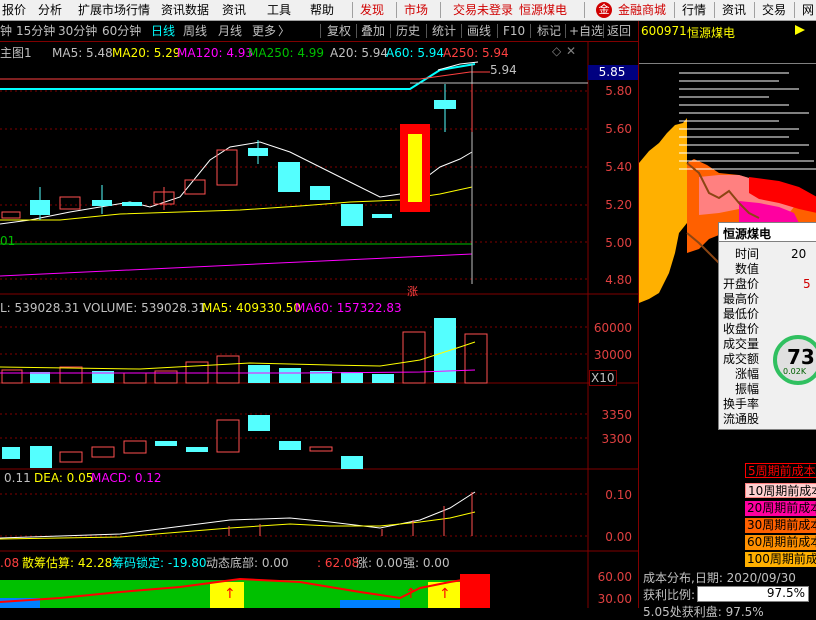 The width and height of the screenshot is (816, 620). Describe the element at coordinates (619, 31) in the screenshot. I see `action-back: 返回` at that location.